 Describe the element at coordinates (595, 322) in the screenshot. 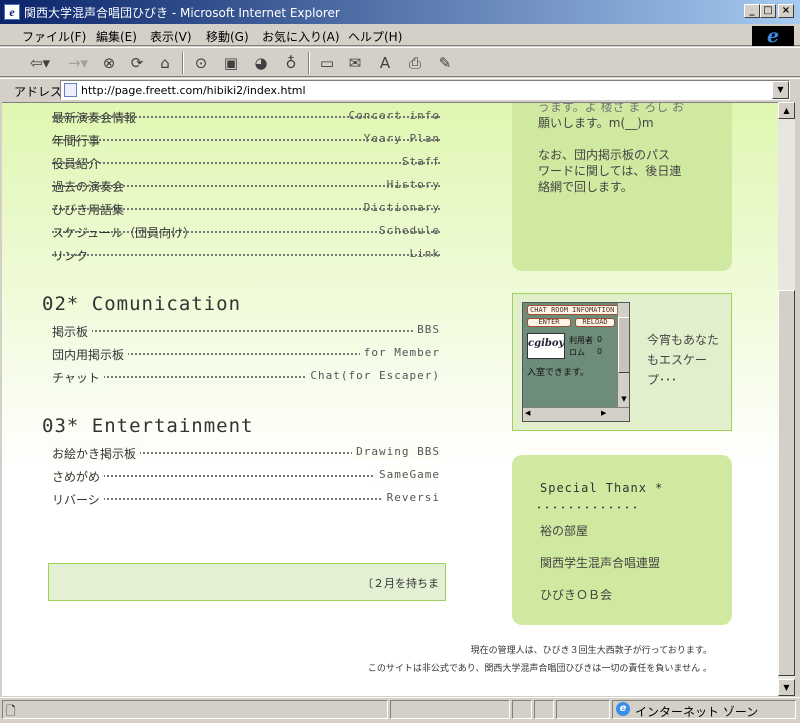

I see `chat-reload-button: RELOAD` at that location.